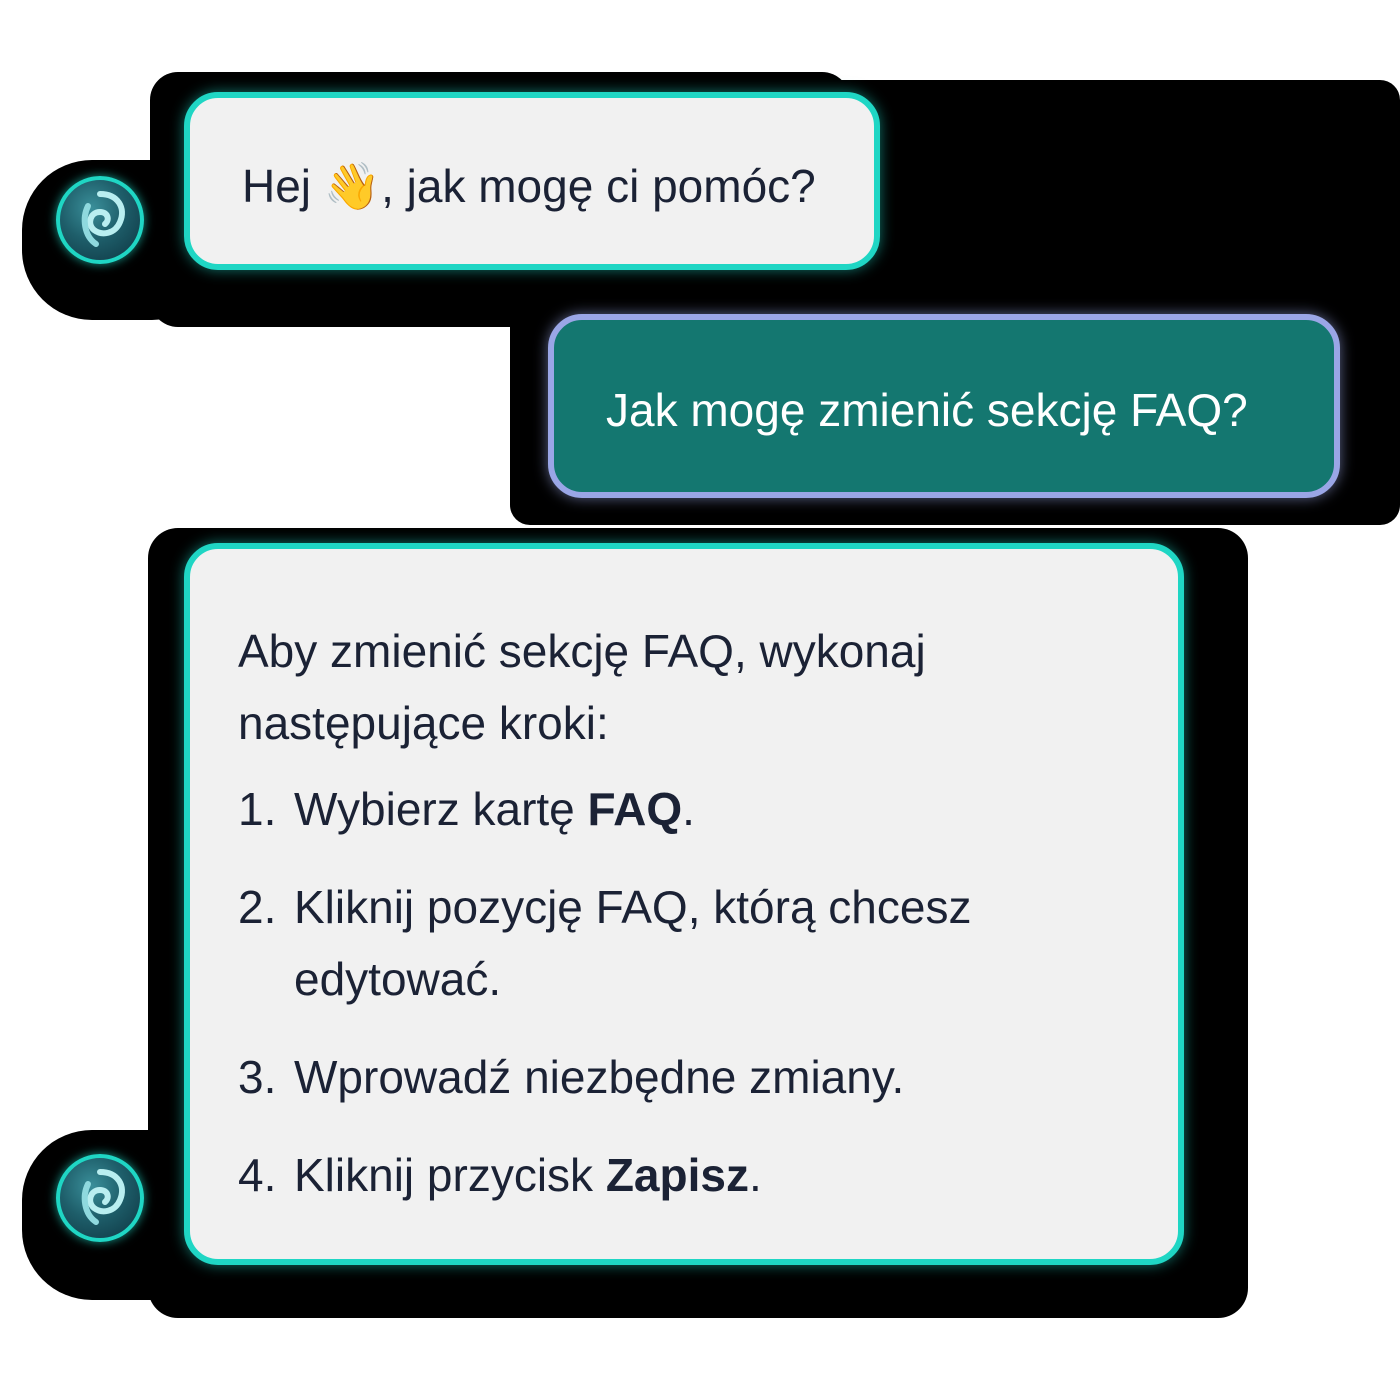 The height and width of the screenshot is (1400, 1400). What do you see at coordinates (450, 1175) in the screenshot?
I see `step-text: Kliknij przycisk` at bounding box center [450, 1175].